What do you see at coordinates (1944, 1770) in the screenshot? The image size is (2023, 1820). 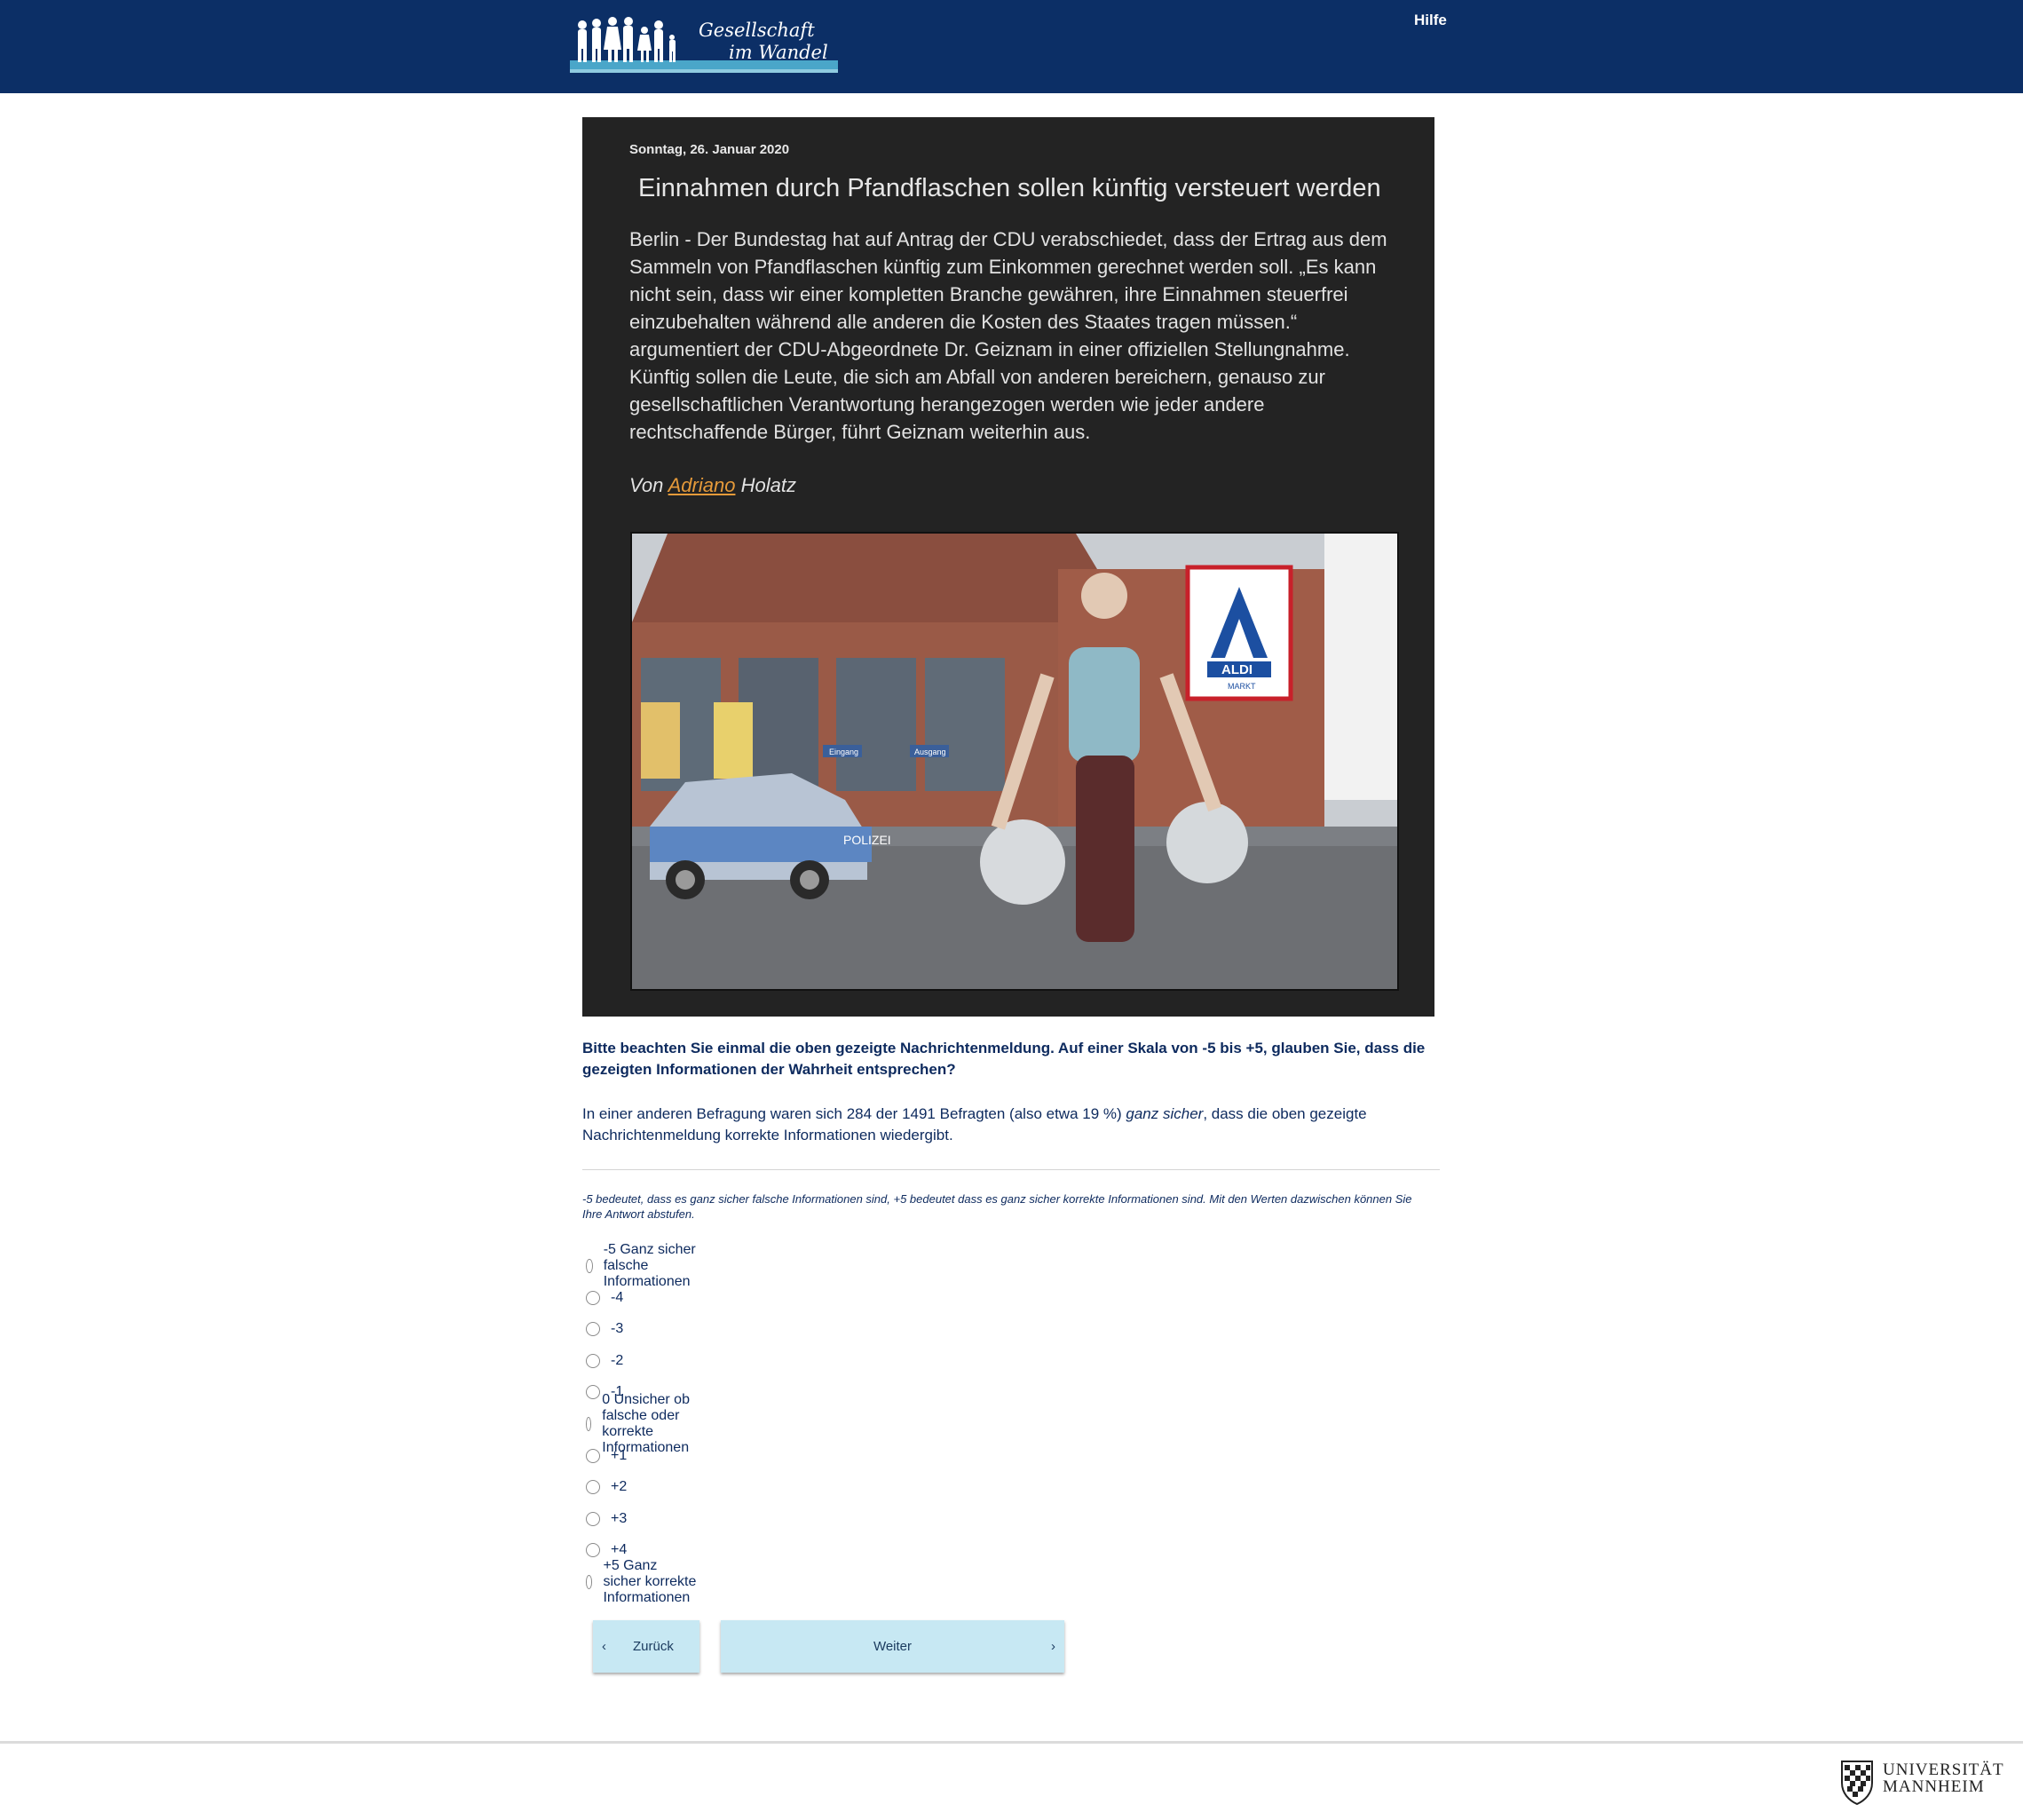 I see `university-name-line-1: UNIVERSITÄT` at bounding box center [1944, 1770].